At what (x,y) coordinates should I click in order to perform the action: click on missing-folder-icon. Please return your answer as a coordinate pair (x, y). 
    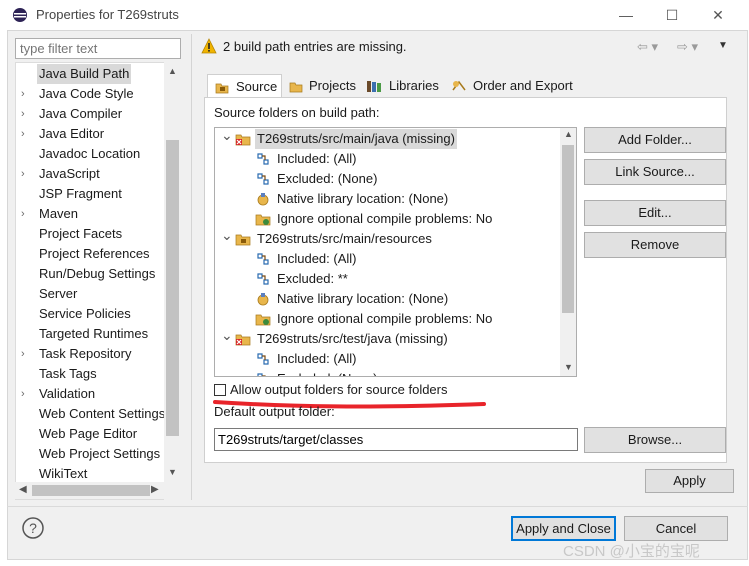
    Looking at the image, I should click on (243, 339).